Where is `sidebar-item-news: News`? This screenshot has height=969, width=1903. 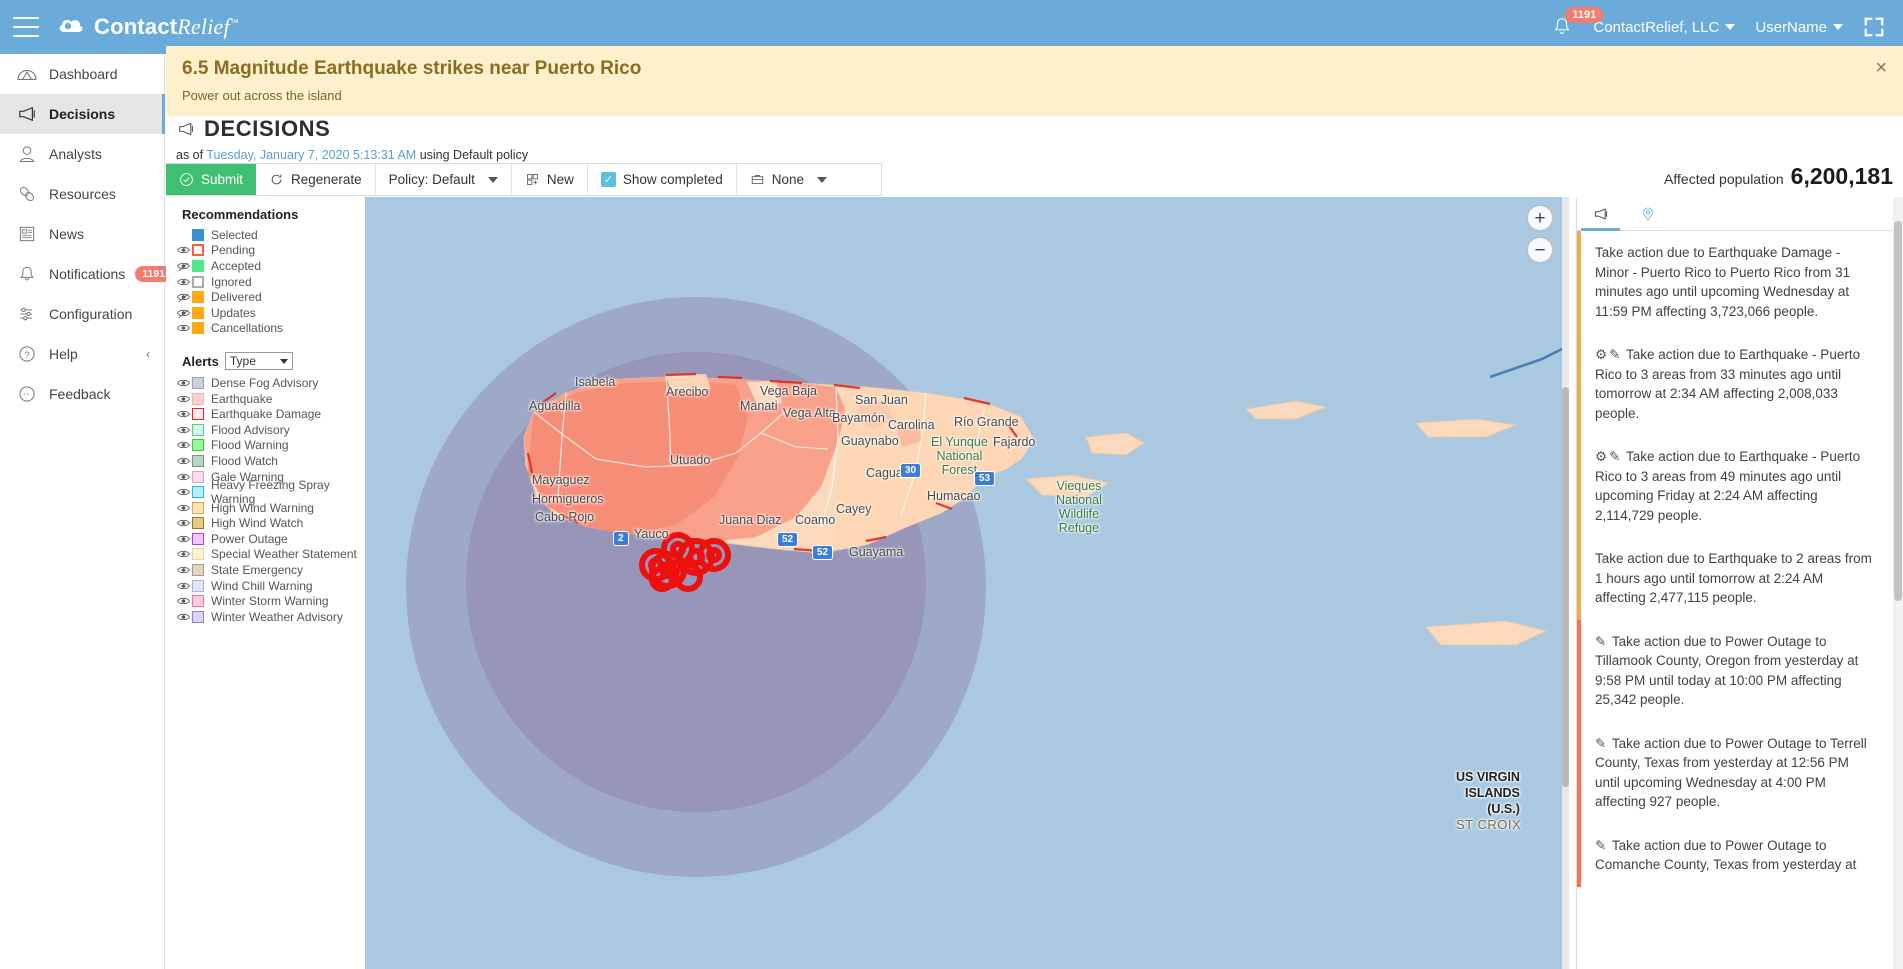 sidebar-item-news: News is located at coordinates (82, 234).